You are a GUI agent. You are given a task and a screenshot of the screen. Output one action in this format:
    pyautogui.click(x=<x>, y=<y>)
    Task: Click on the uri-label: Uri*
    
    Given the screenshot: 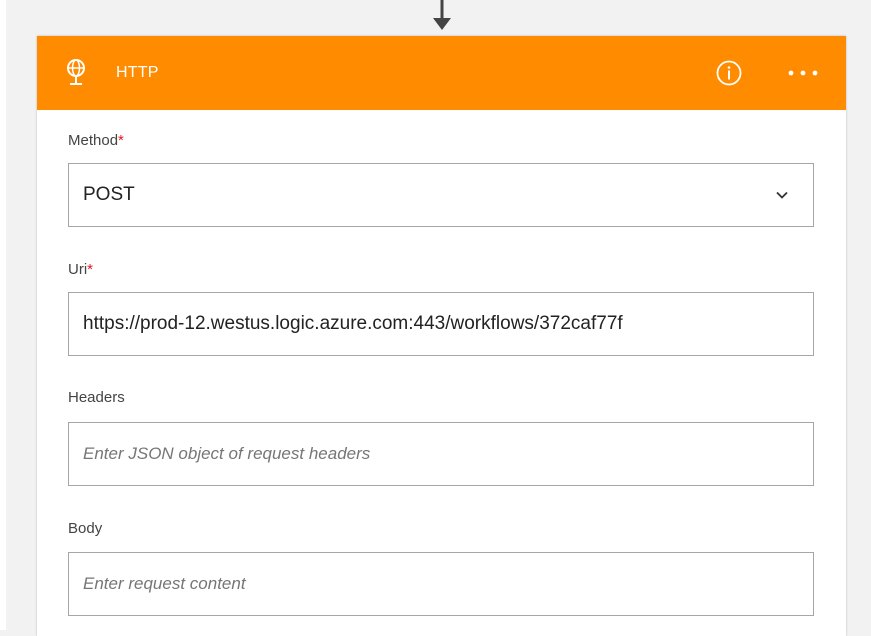 What is the action you would take?
    pyautogui.click(x=80, y=269)
    